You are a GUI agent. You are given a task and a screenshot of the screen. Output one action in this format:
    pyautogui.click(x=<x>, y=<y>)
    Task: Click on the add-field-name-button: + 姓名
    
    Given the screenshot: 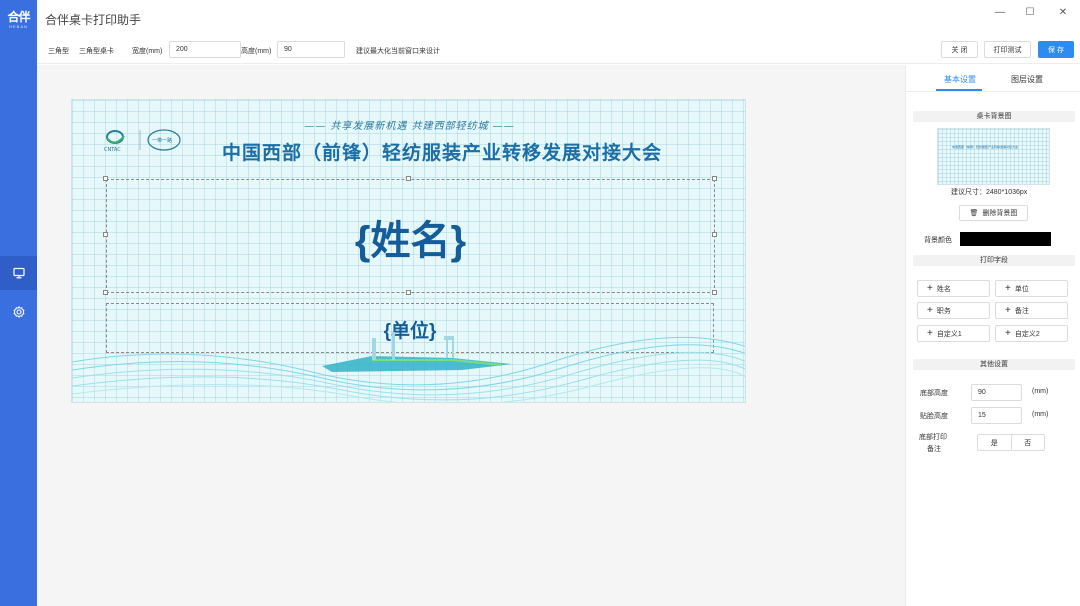 What is the action you would take?
    pyautogui.click(x=953, y=288)
    